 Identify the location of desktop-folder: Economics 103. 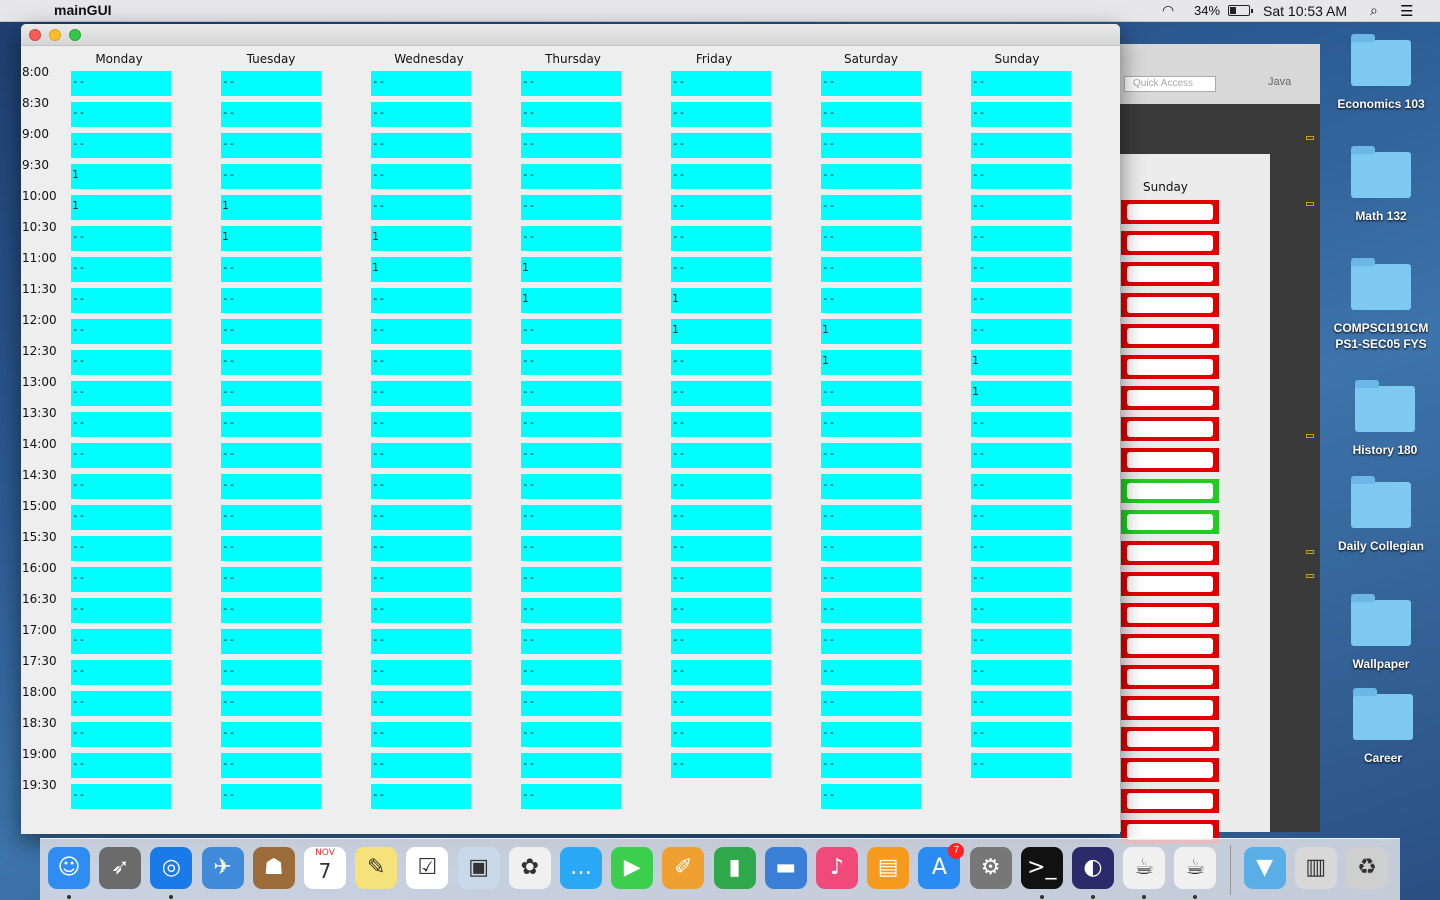
(1381, 73).